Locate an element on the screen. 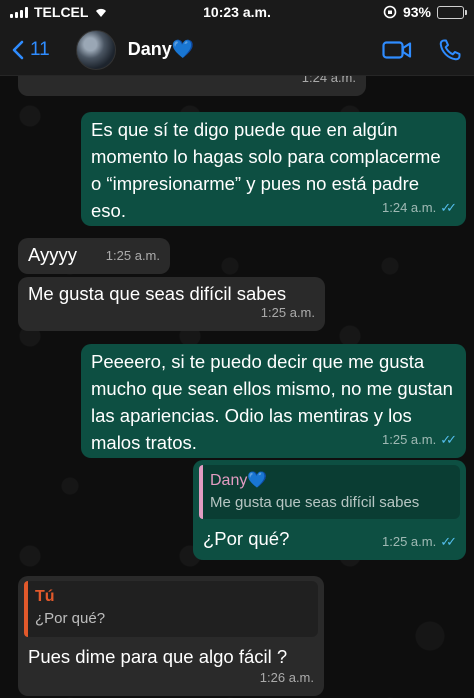 Image resolution: width=474 pixels, height=698 pixels. message-text: ¿Por qué? is located at coordinates (246, 538).